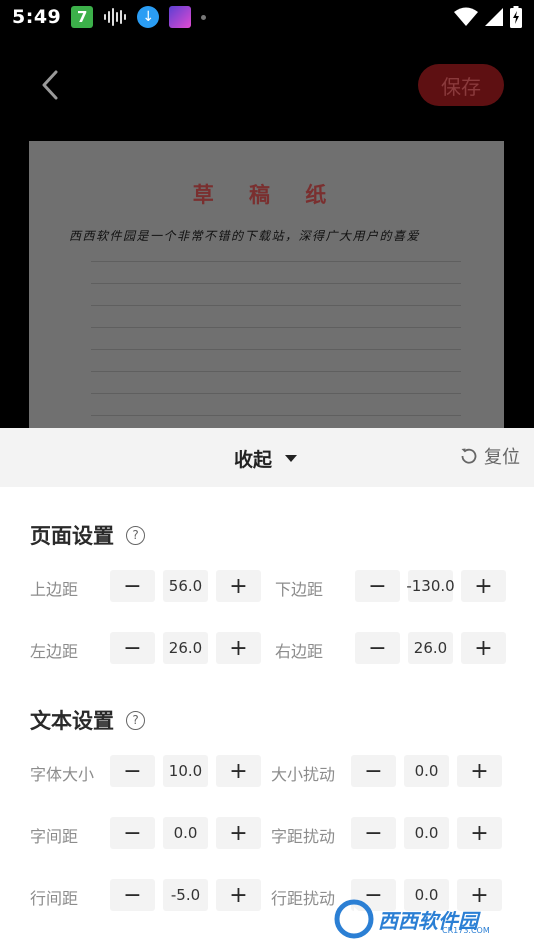  What do you see at coordinates (494, 17) in the screenshot?
I see `signal-icon` at bounding box center [494, 17].